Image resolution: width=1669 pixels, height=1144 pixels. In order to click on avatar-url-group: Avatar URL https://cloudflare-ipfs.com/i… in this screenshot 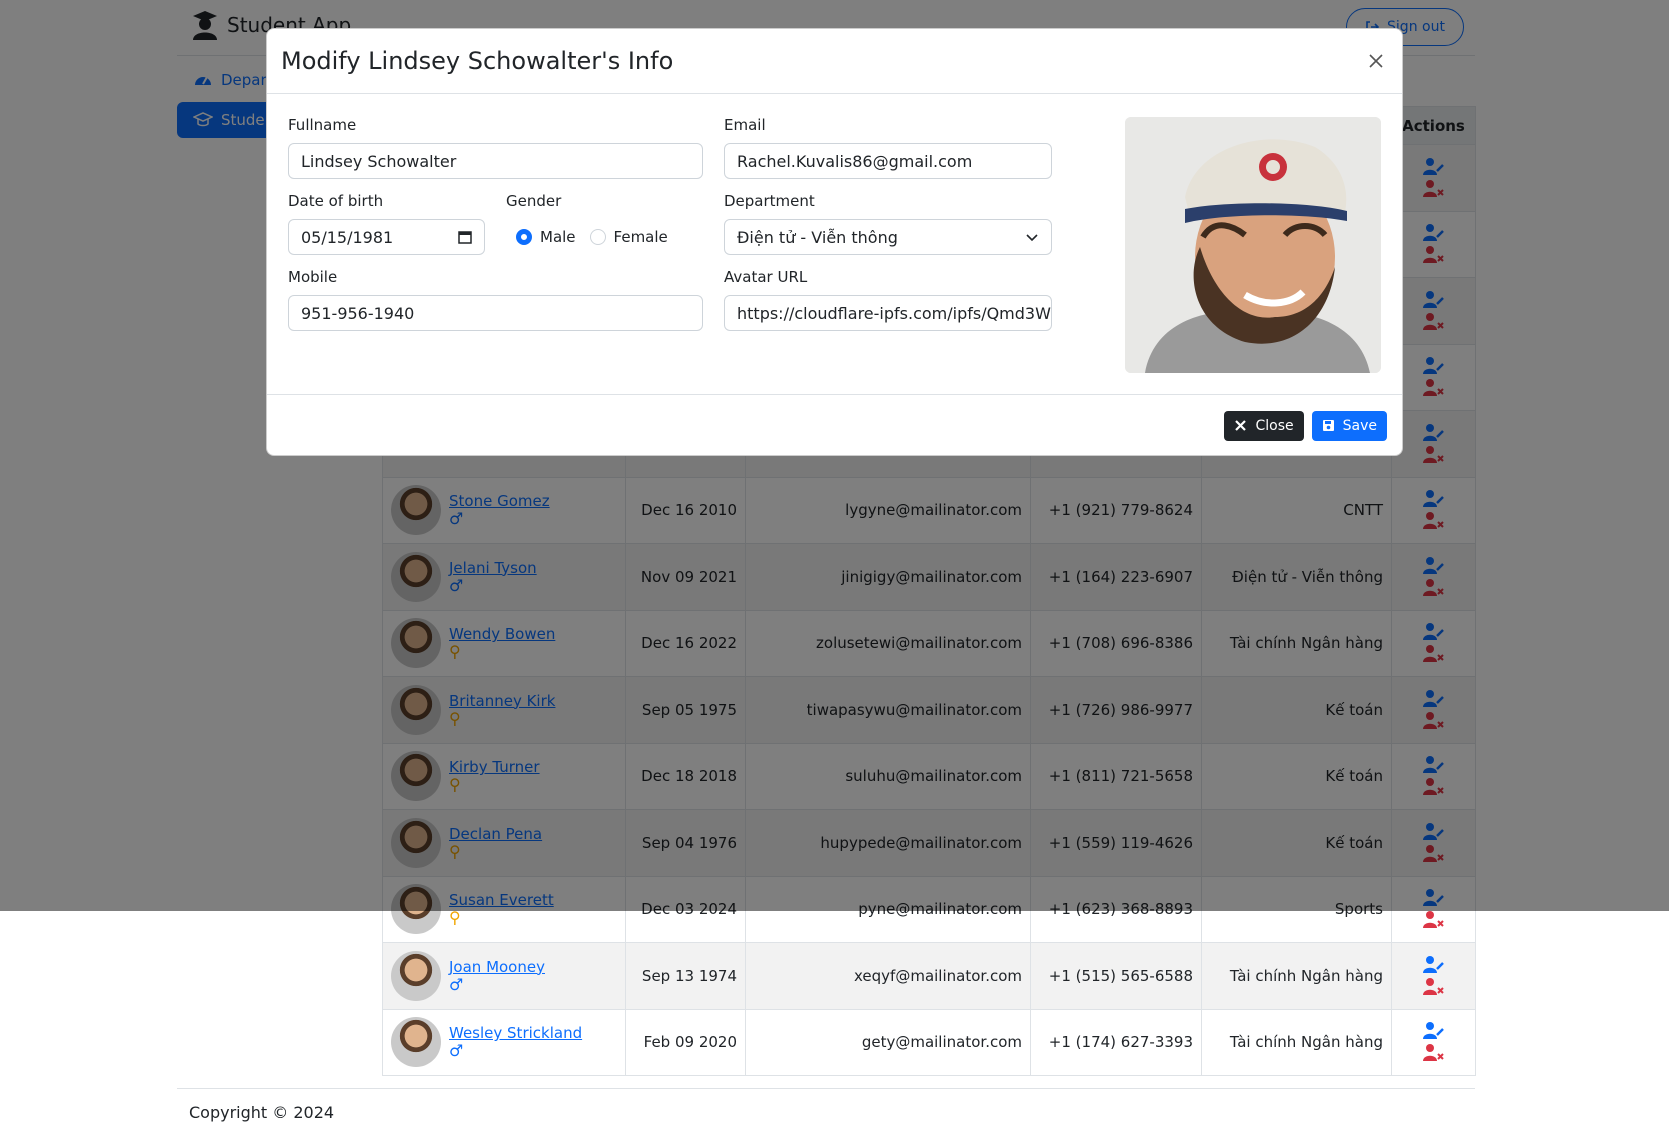, I will do `click(888, 299)`.